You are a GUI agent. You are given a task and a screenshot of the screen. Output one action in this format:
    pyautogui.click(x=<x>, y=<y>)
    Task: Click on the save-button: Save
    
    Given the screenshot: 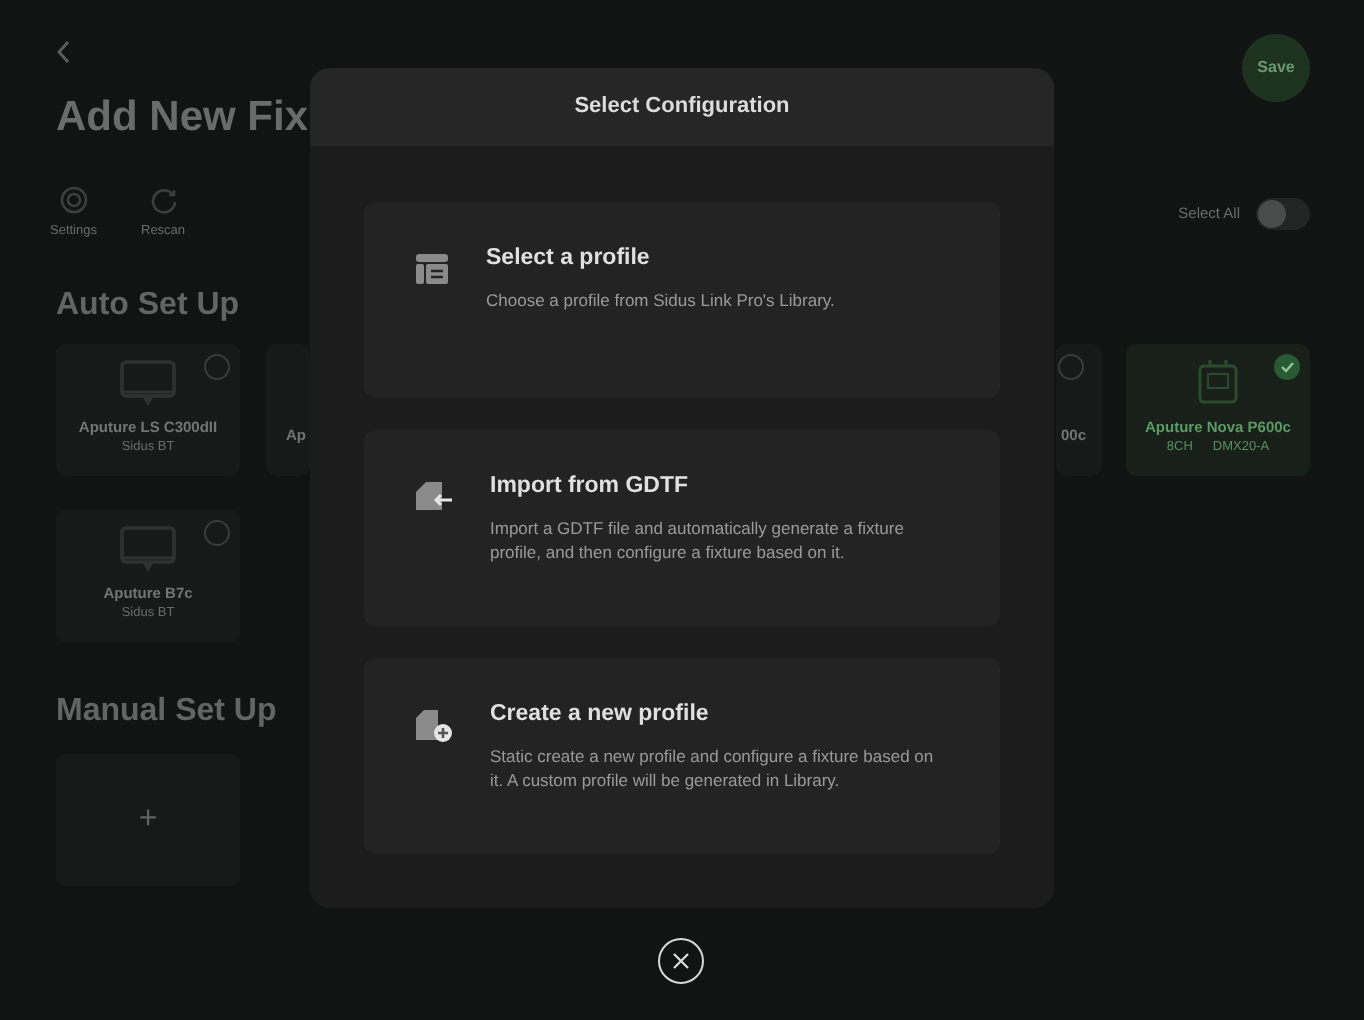 What is the action you would take?
    pyautogui.click(x=1276, y=68)
    